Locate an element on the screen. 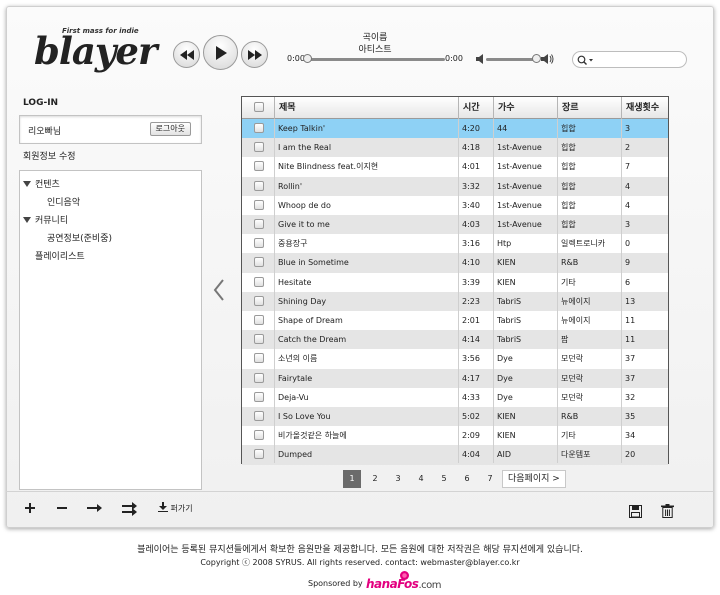 The height and width of the screenshot is (595, 720). column-artist: 가수 is located at coordinates (525, 108).